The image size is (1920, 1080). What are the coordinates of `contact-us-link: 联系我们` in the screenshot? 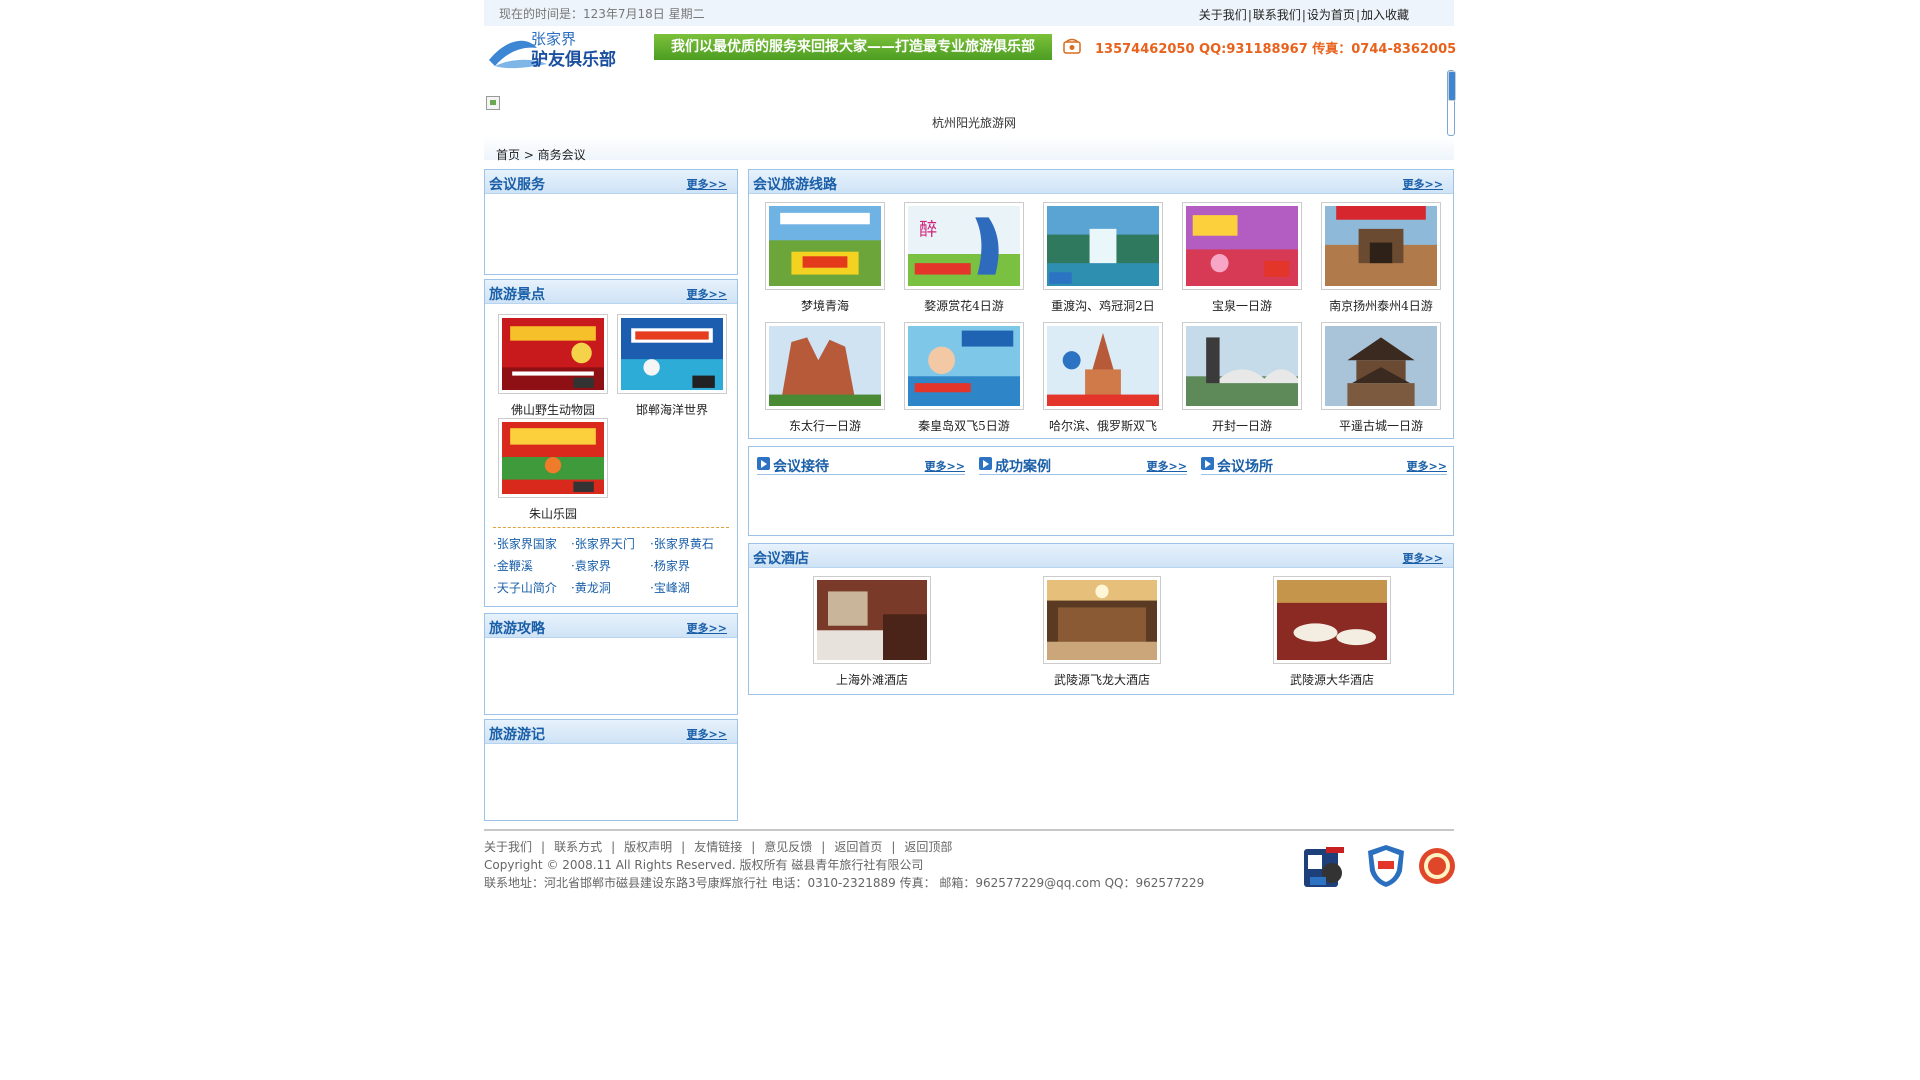 It's located at (1277, 15).